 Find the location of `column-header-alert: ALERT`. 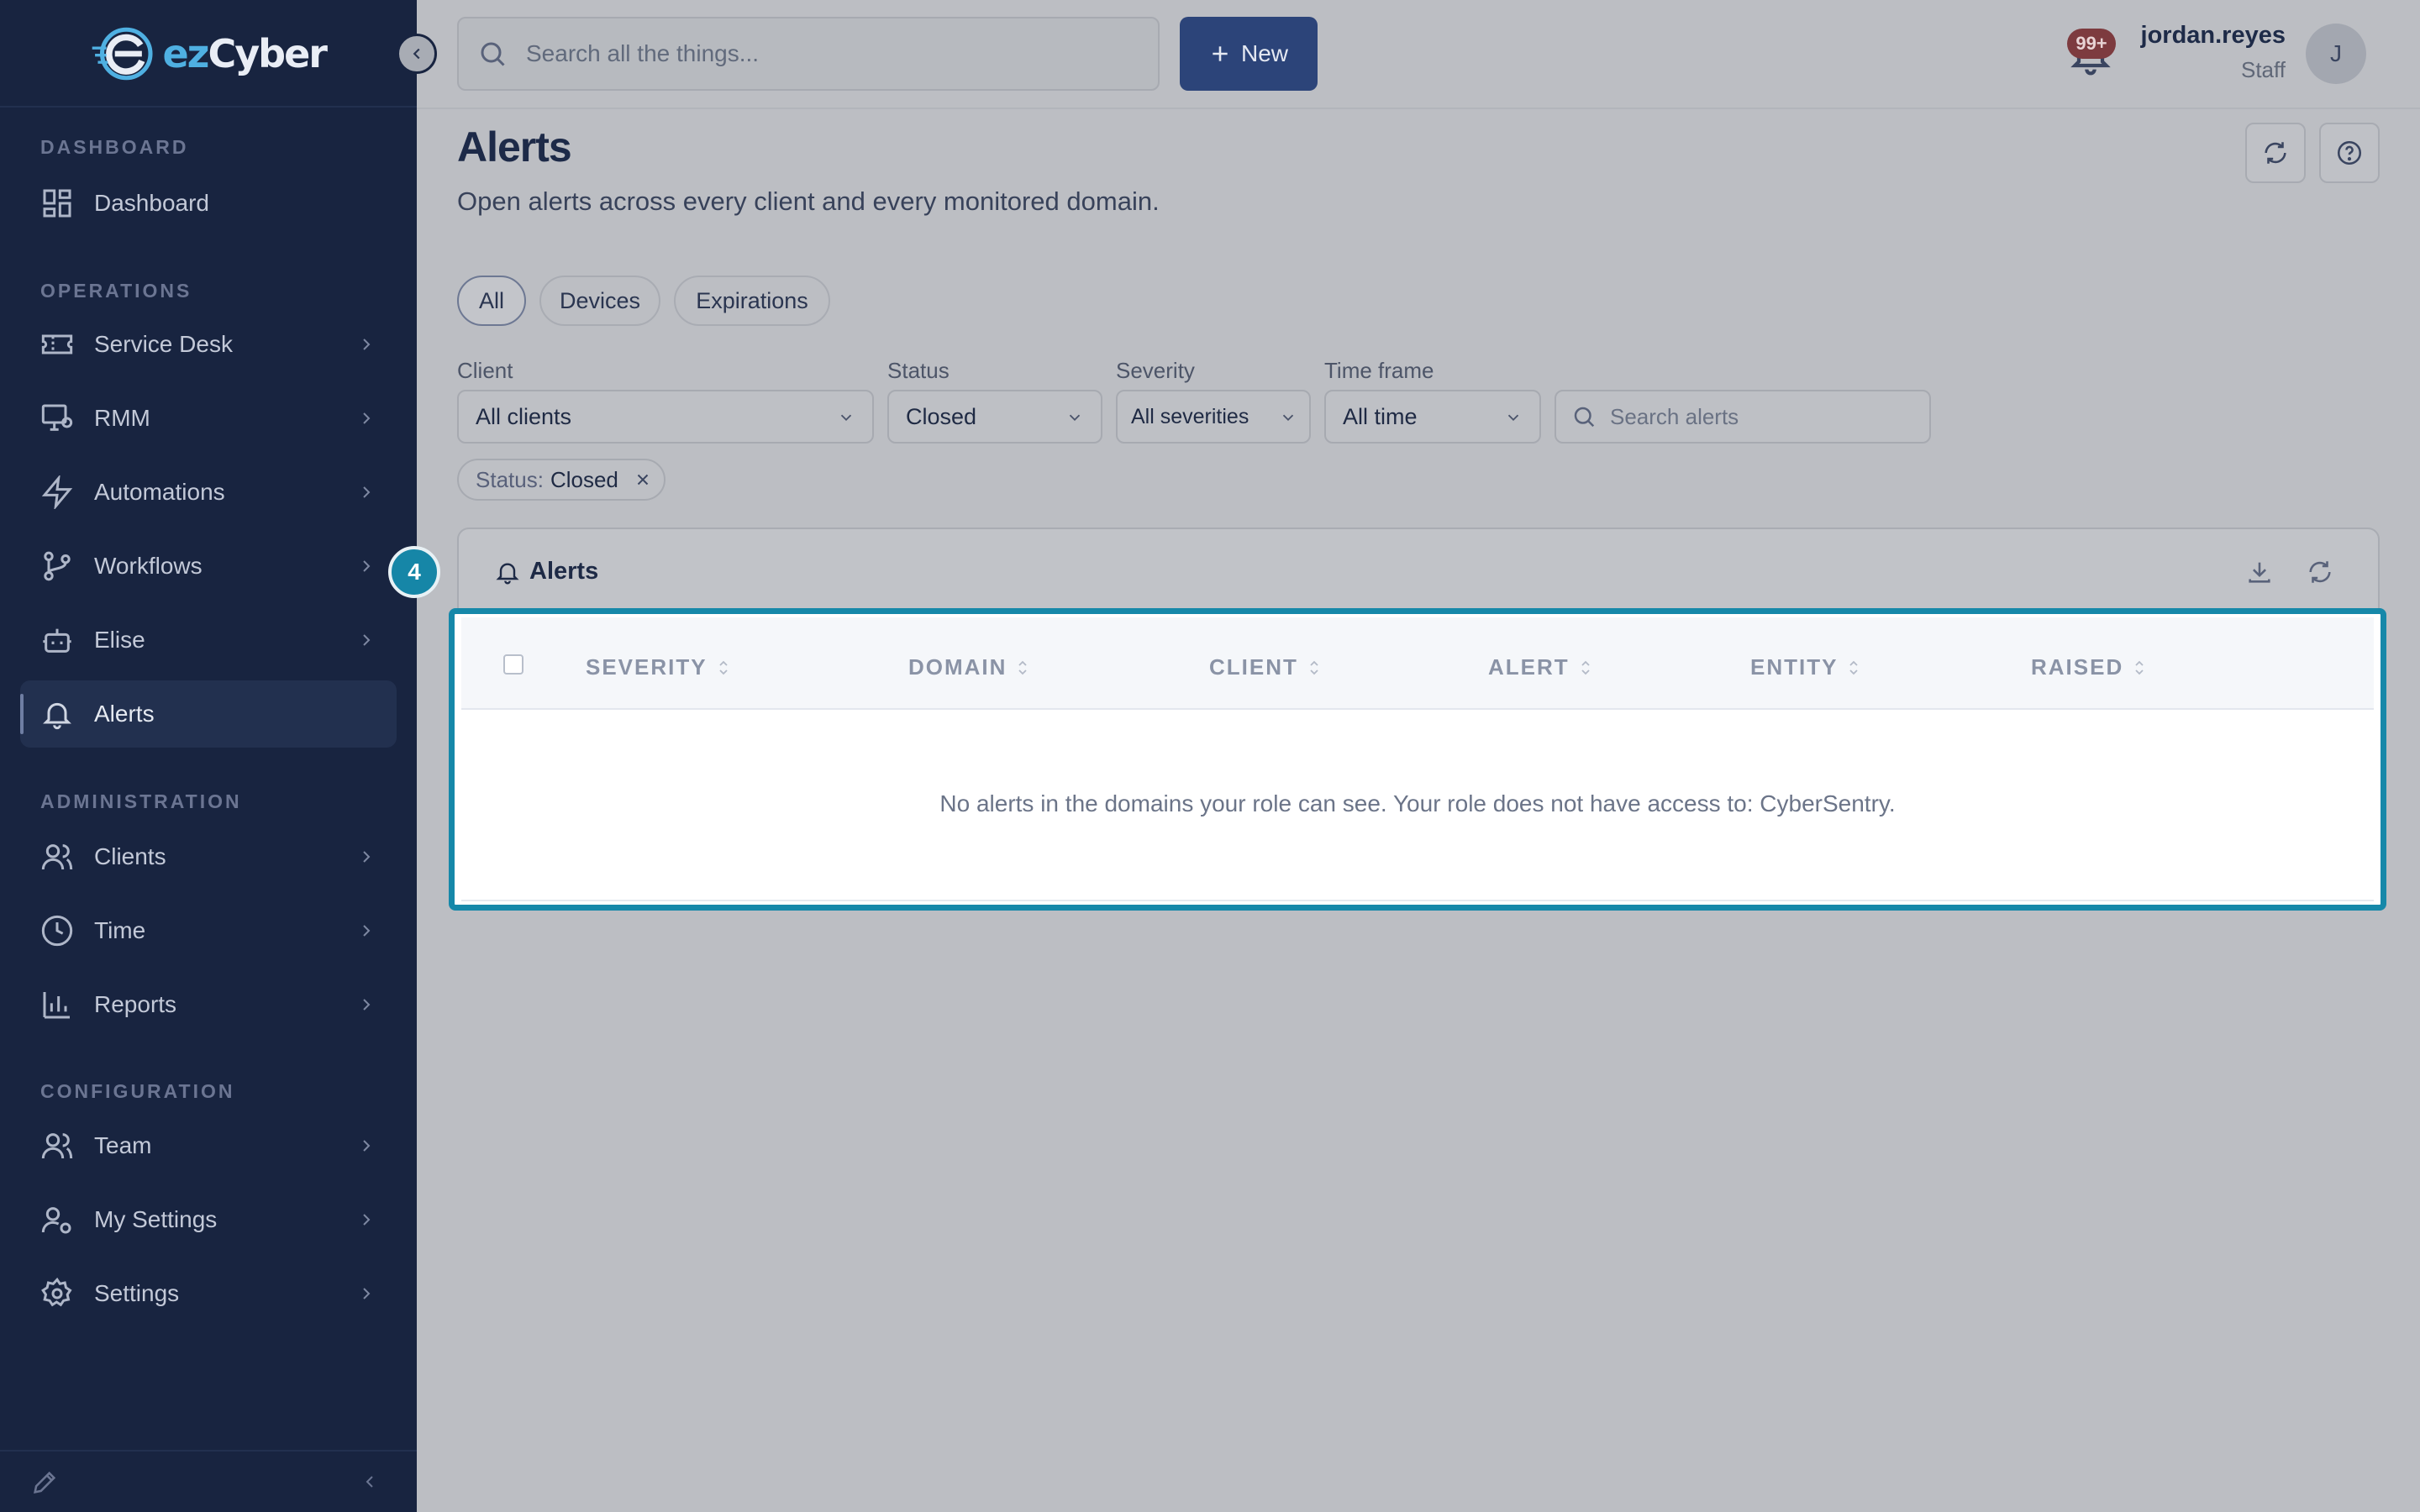

column-header-alert: ALERT is located at coordinates (1539, 667).